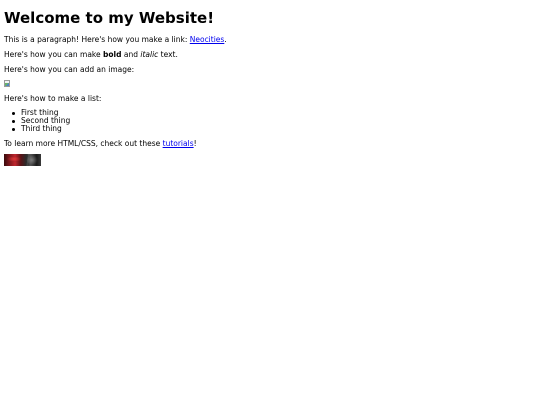 The height and width of the screenshot is (405, 540). I want to click on bold-text: bold, so click(112, 54).